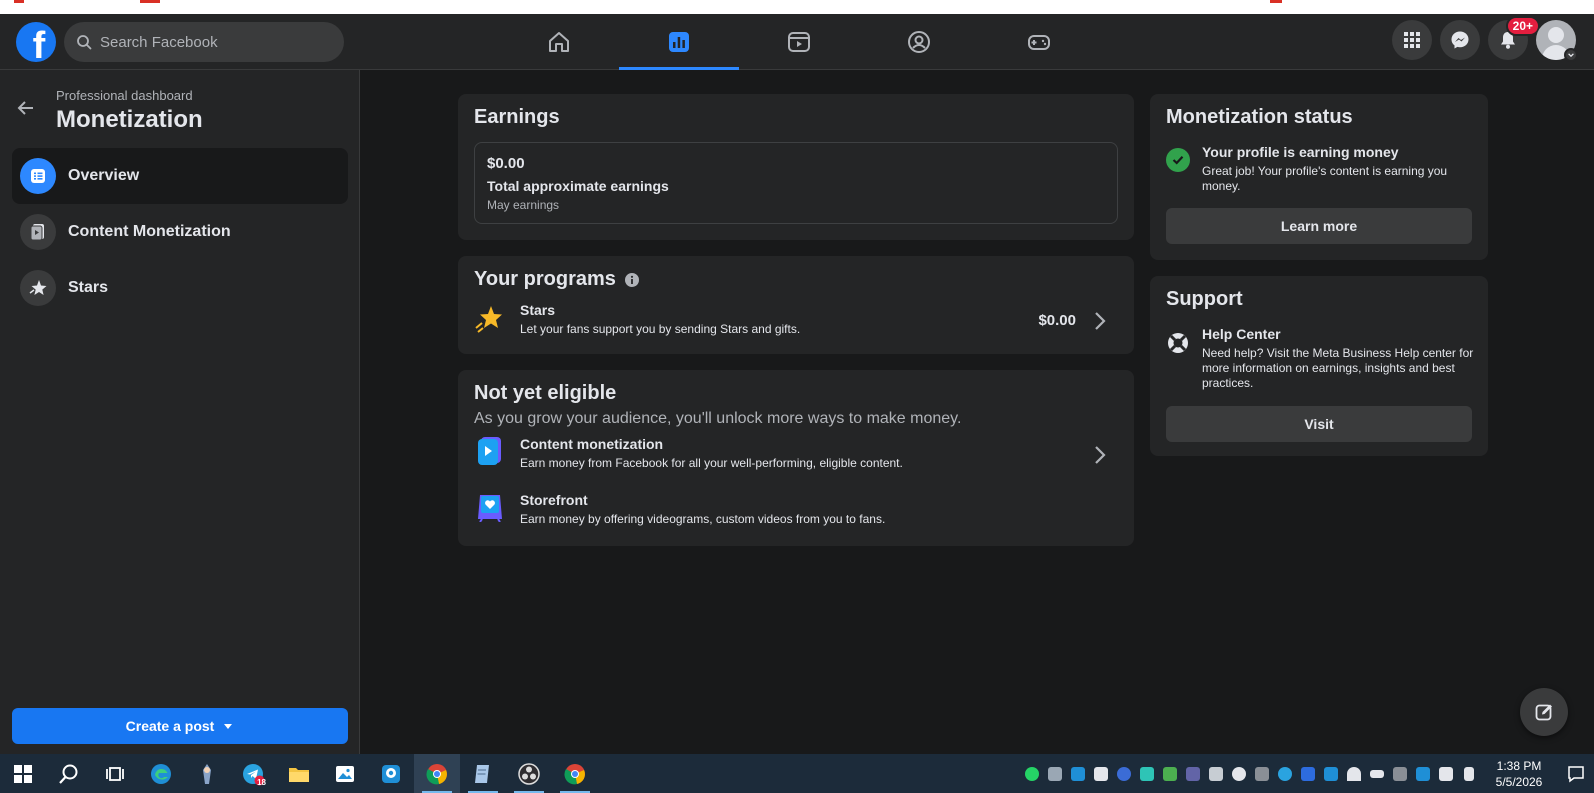 The image size is (1594, 793). I want to click on wifi-icon, so click(1353, 773).